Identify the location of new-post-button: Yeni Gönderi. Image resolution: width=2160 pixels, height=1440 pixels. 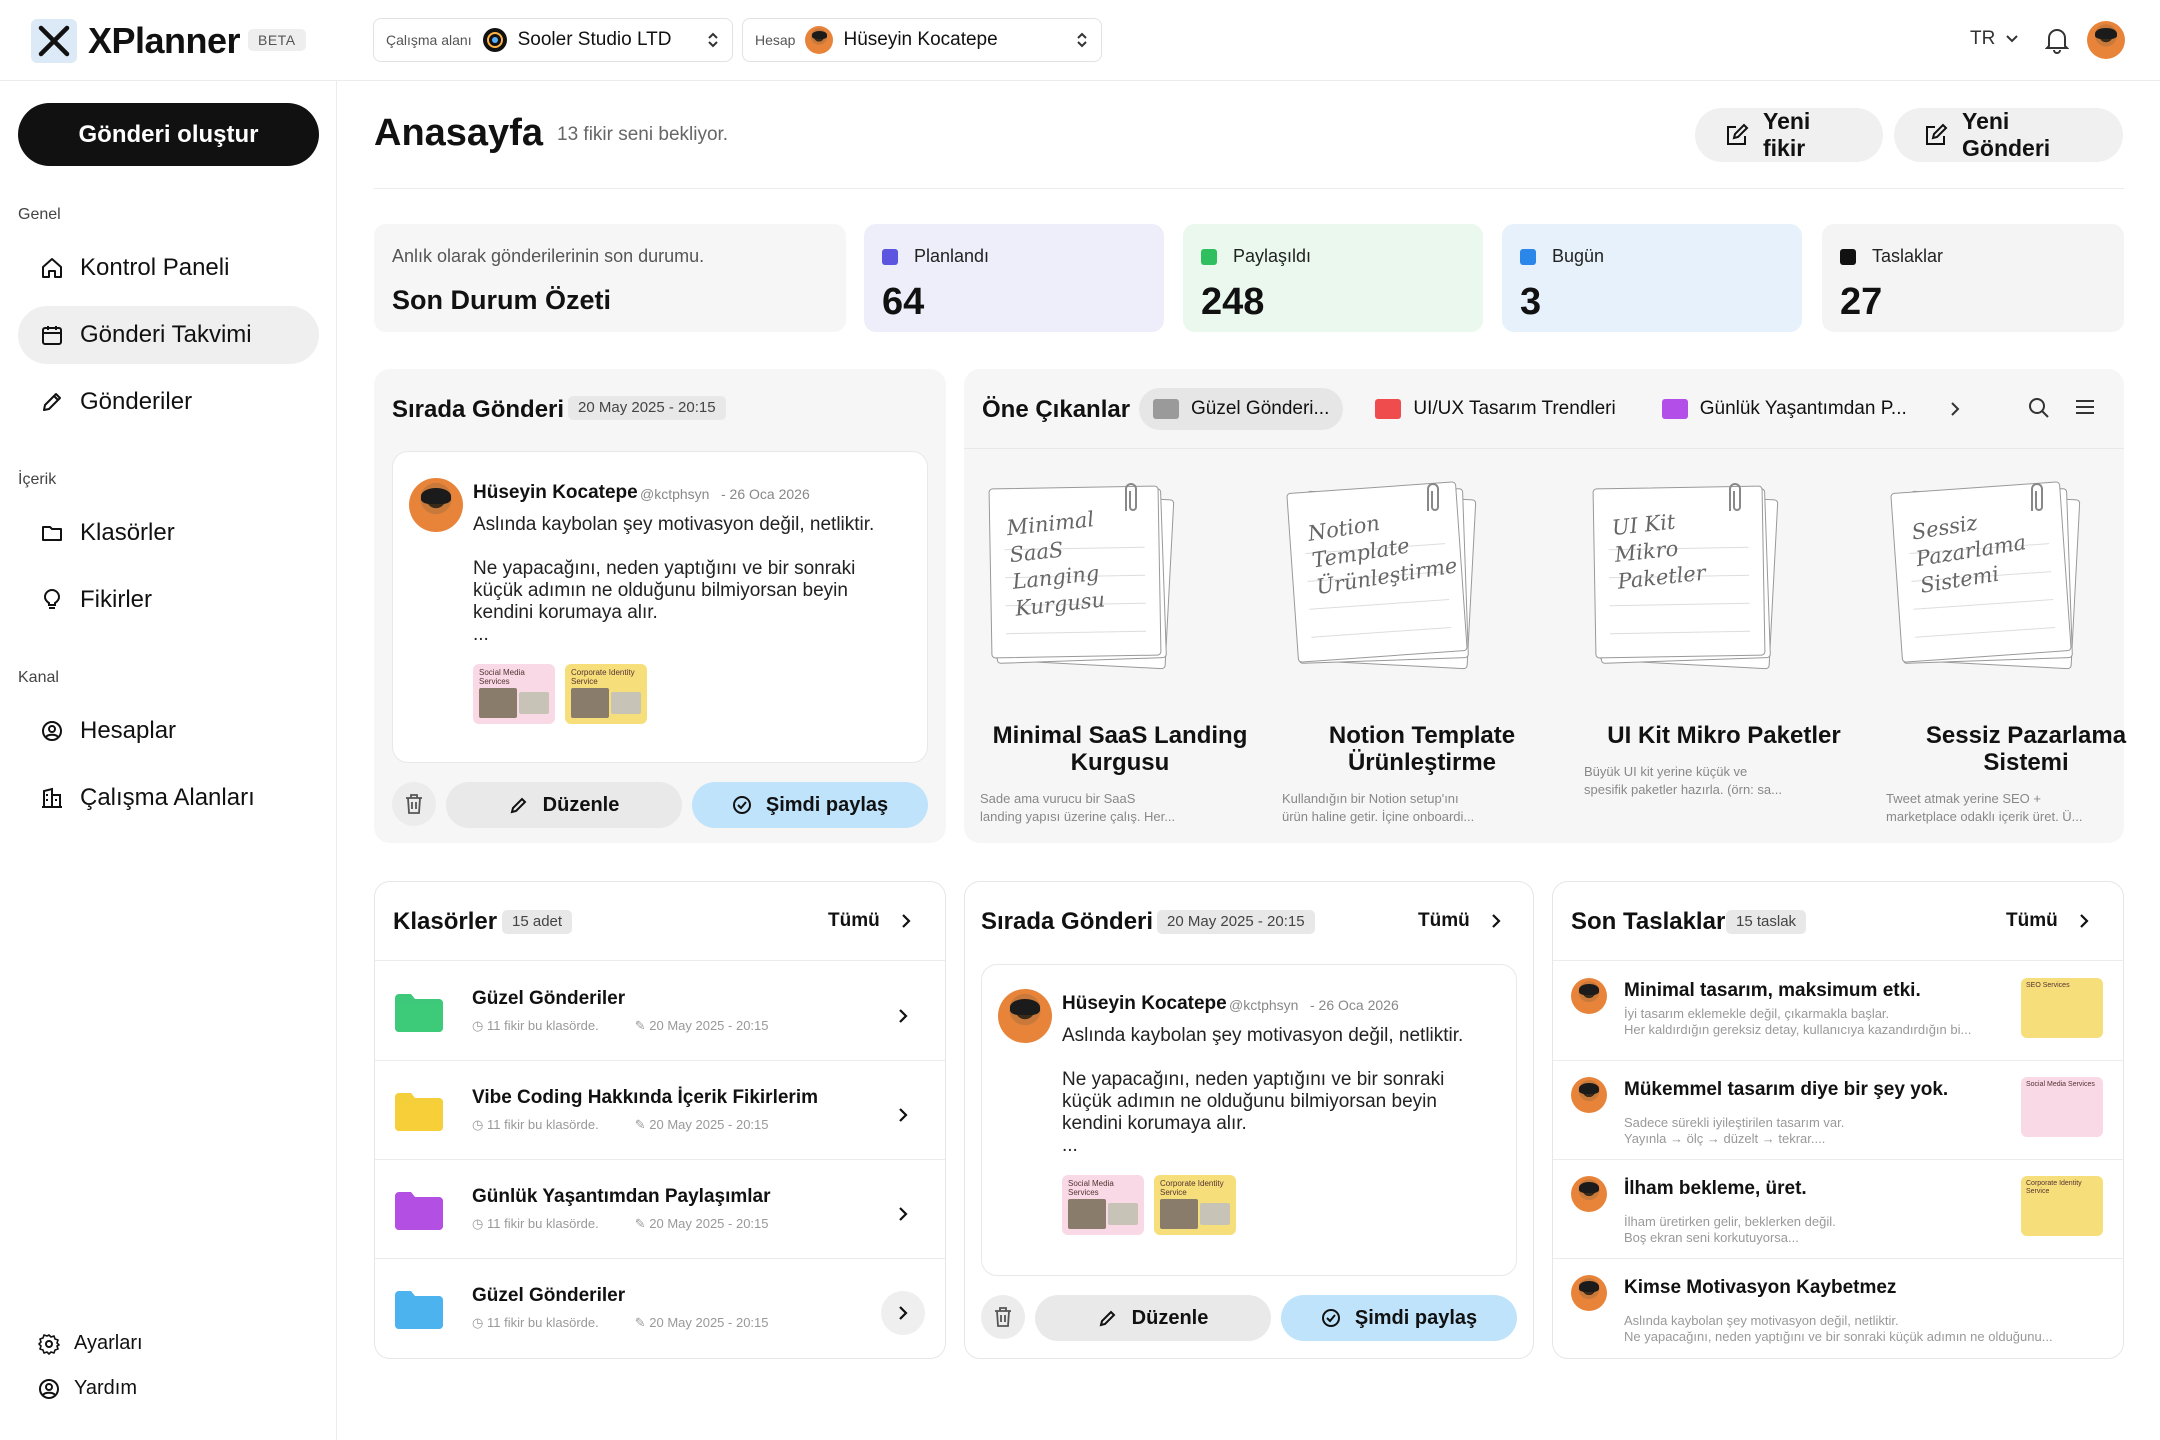
(2008, 135).